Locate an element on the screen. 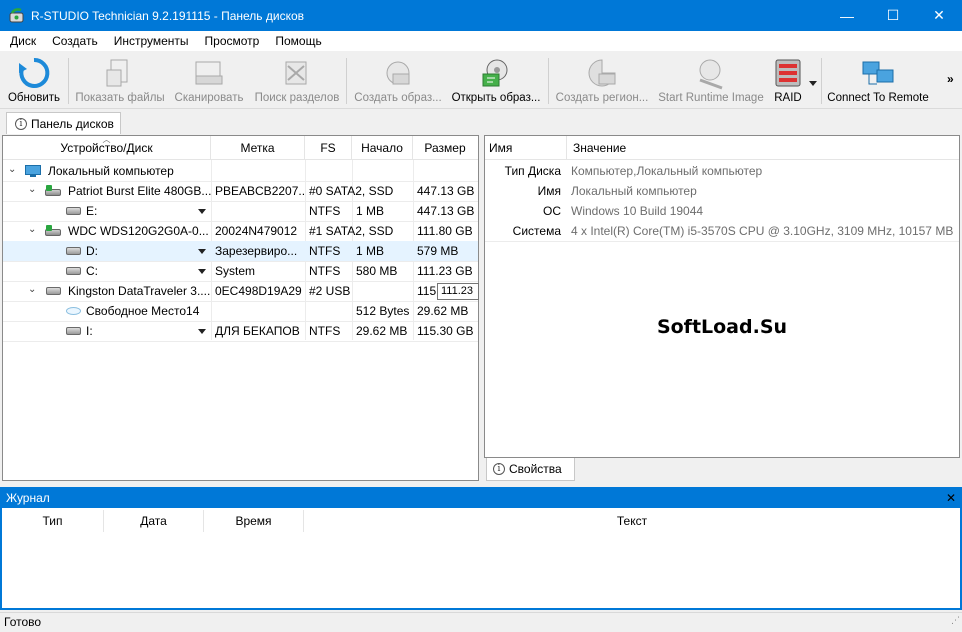  properties-header: Имя Значение is located at coordinates (722, 148).